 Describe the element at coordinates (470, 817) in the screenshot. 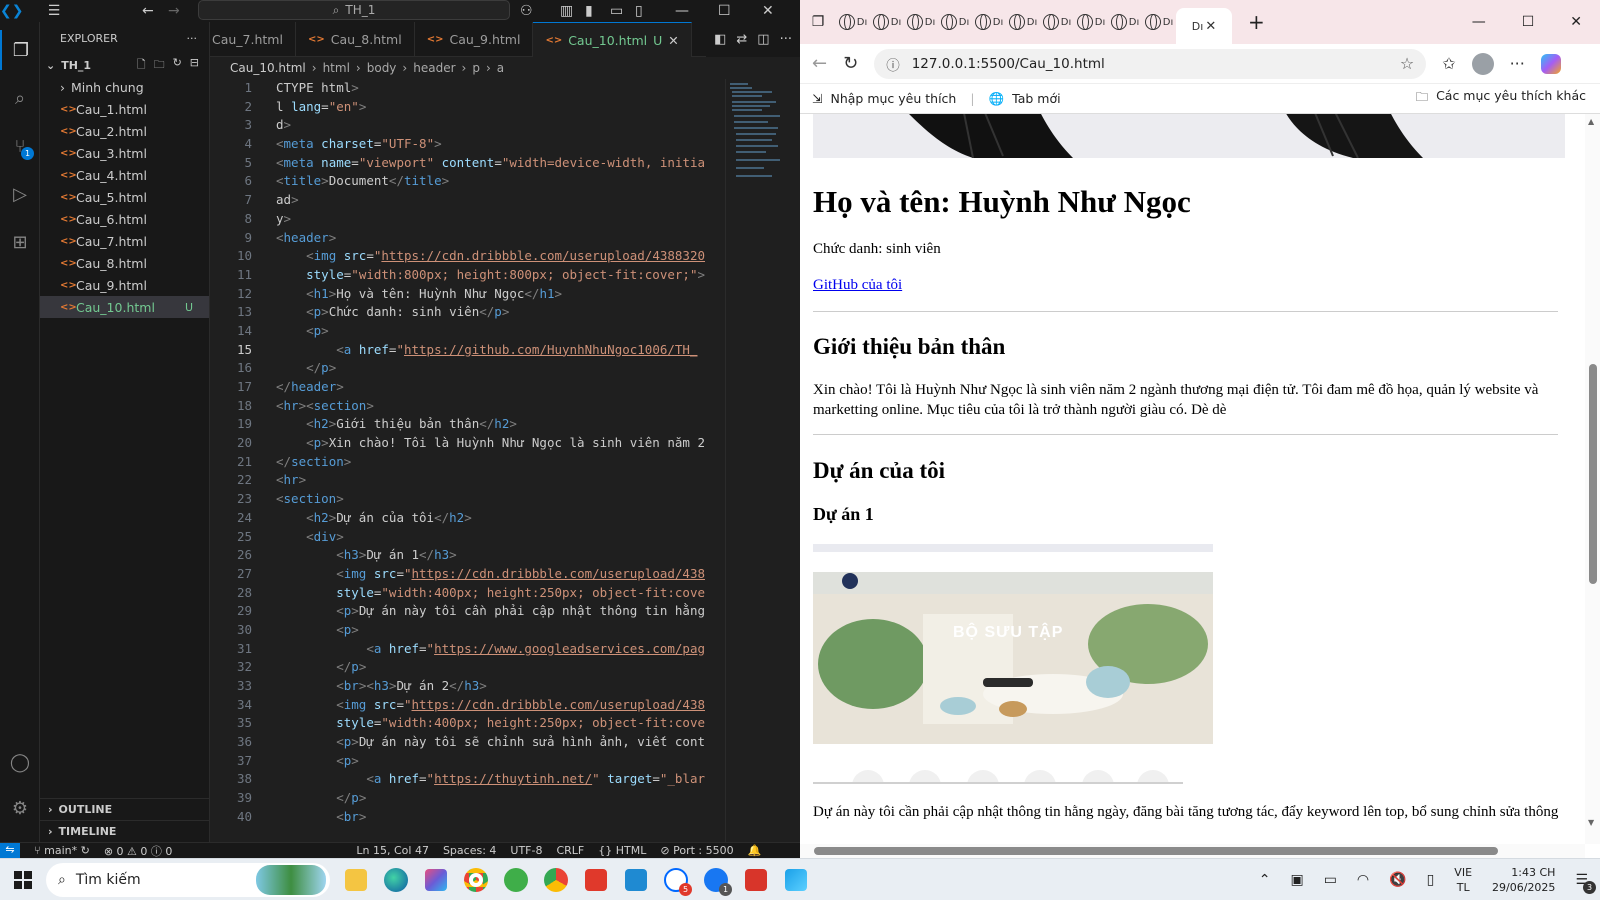

I see `code-line: 40 <br>` at that location.